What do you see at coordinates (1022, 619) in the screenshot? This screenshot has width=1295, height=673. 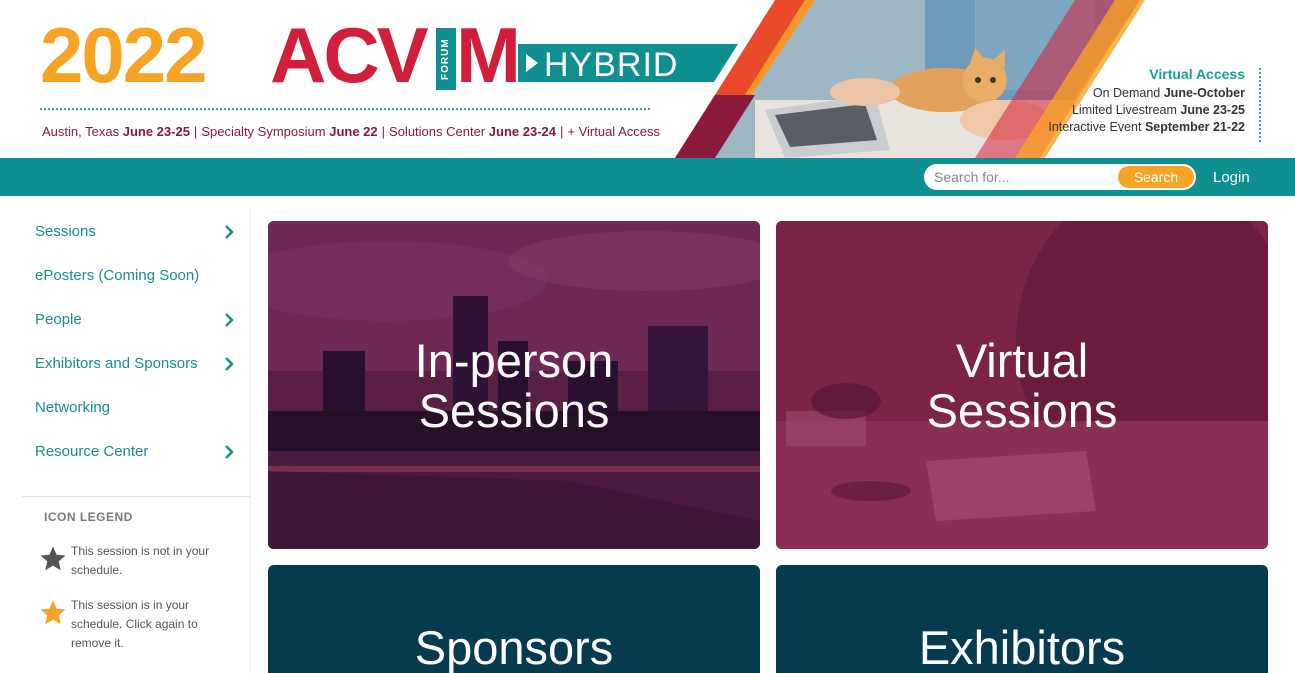 I see `tile-exhibitors: Exhibitors` at bounding box center [1022, 619].